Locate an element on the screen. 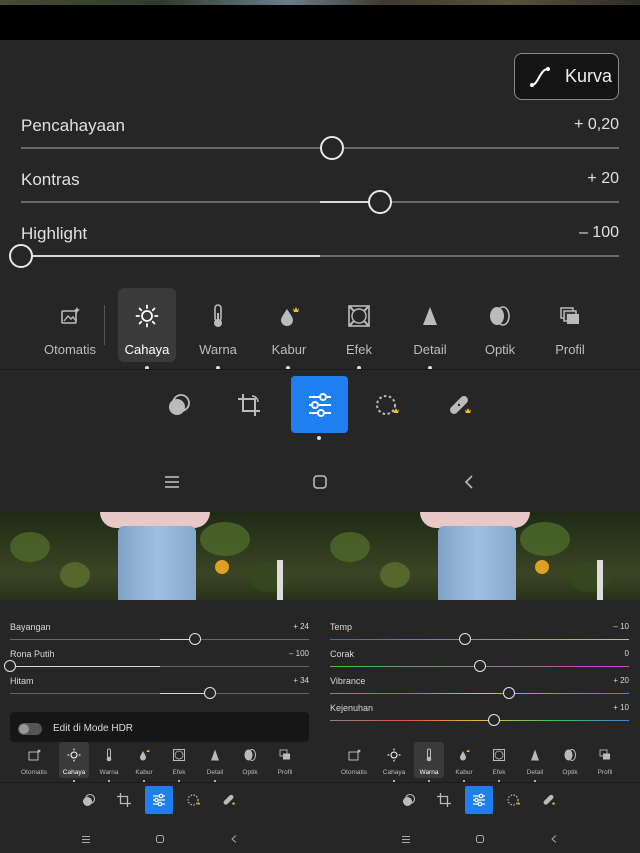 The height and width of the screenshot is (853, 640). tab-label: Cahaya is located at coordinates (147, 349).